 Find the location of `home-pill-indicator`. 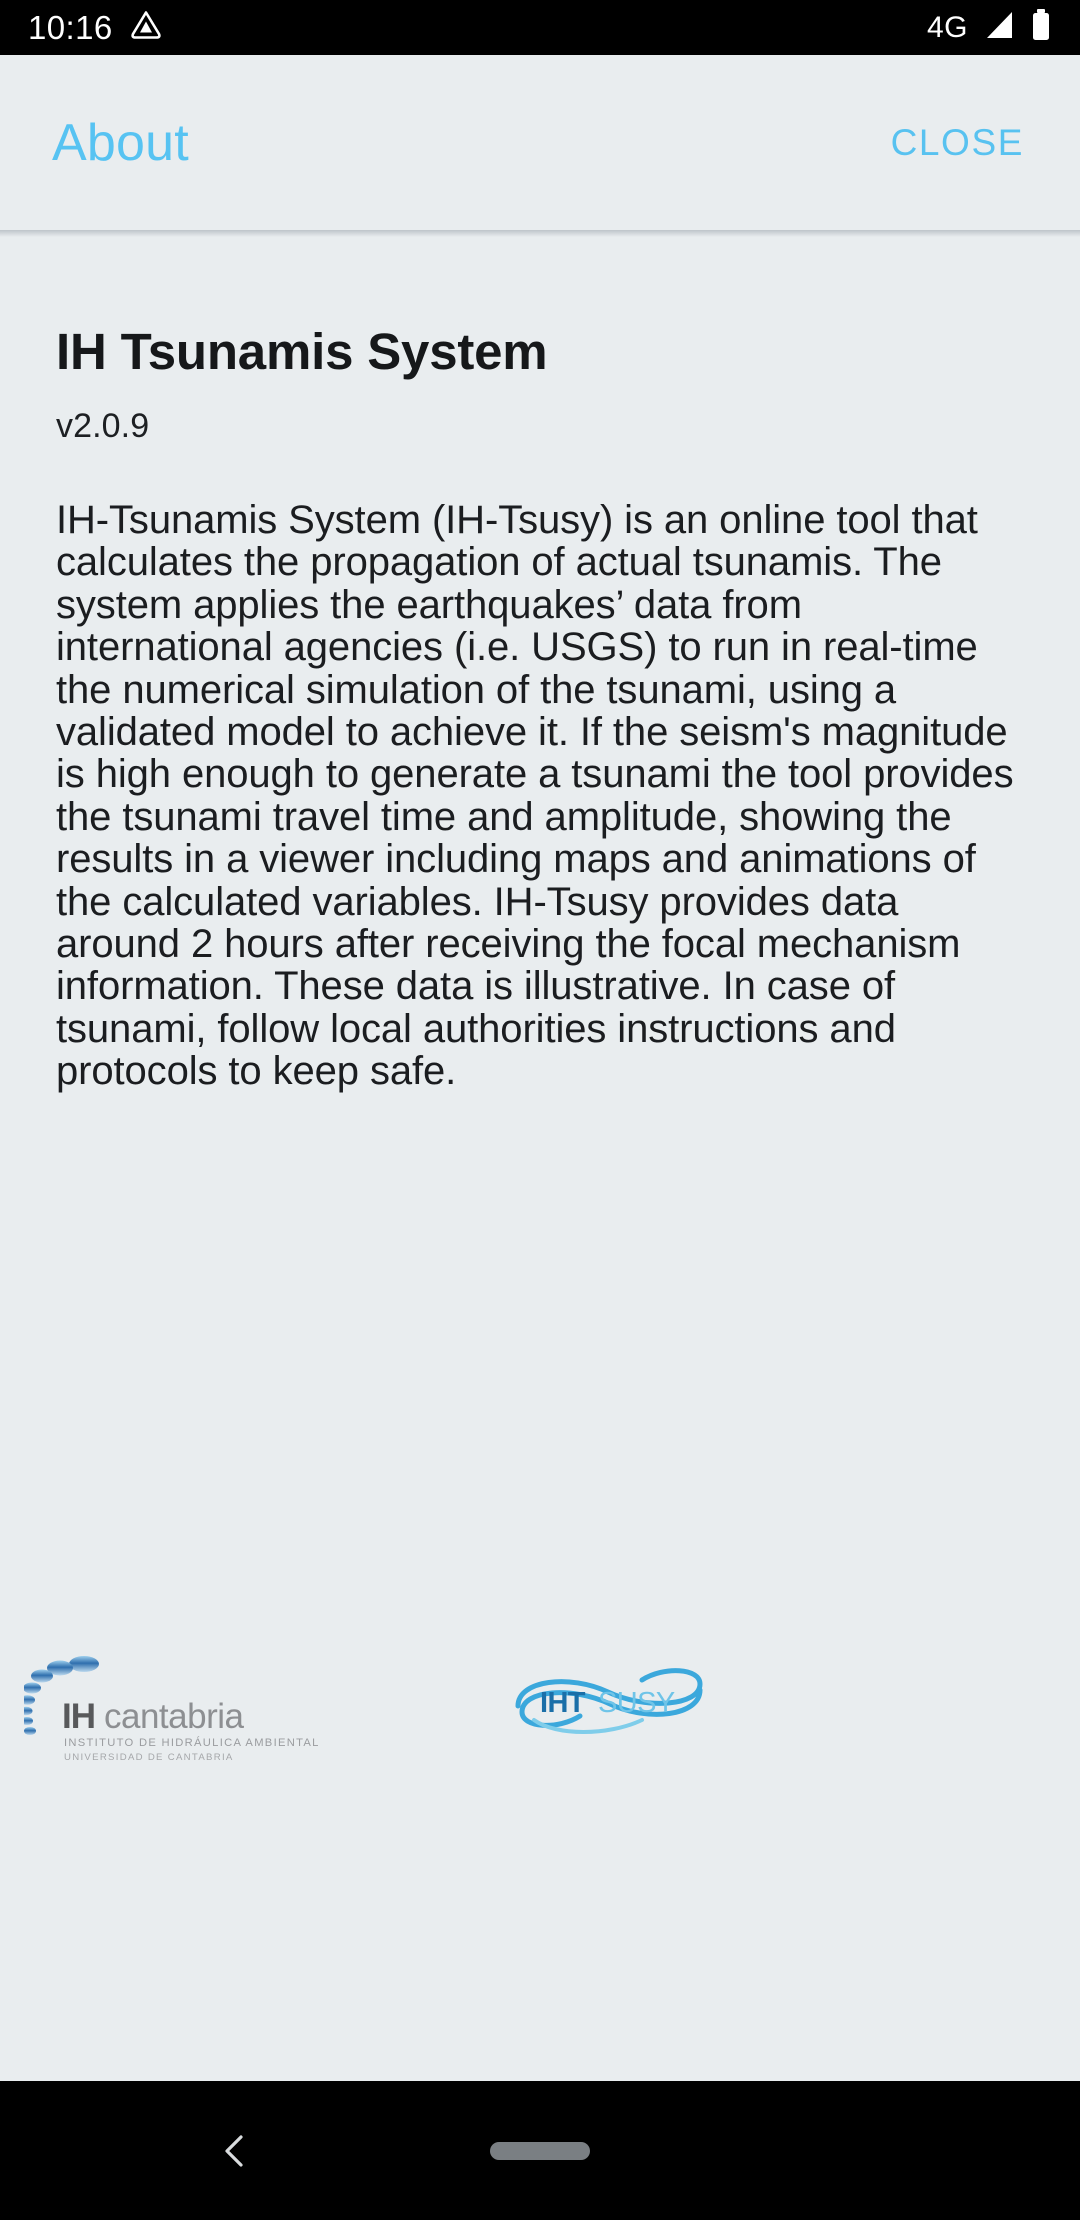

home-pill-indicator is located at coordinates (540, 2150).